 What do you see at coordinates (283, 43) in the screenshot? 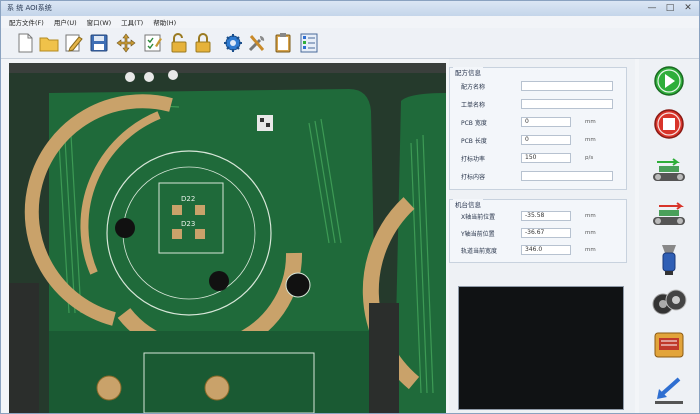
I see `clipboard-icon` at bounding box center [283, 43].